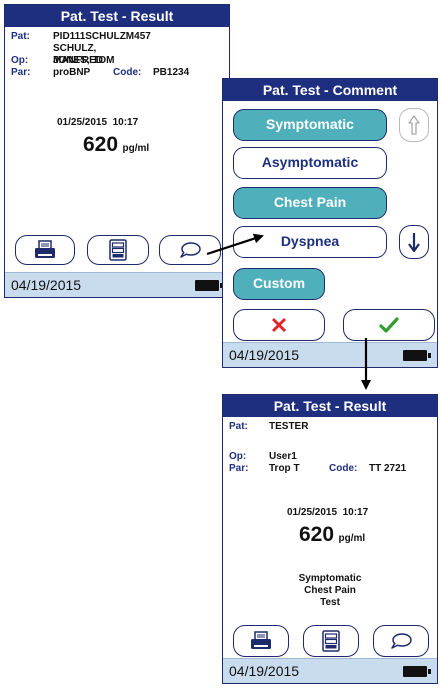 The width and height of the screenshot is (440, 688). What do you see at coordinates (289, 426) in the screenshot?
I see `pat-value: TESTER` at bounding box center [289, 426].